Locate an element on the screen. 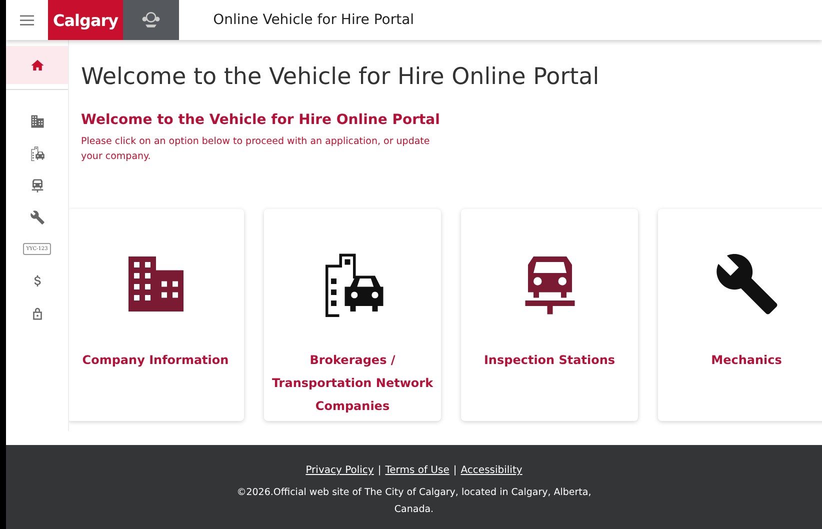 The image size is (822, 529). card-label: Brokerages / Transportation Network Companies is located at coordinates (352, 383).